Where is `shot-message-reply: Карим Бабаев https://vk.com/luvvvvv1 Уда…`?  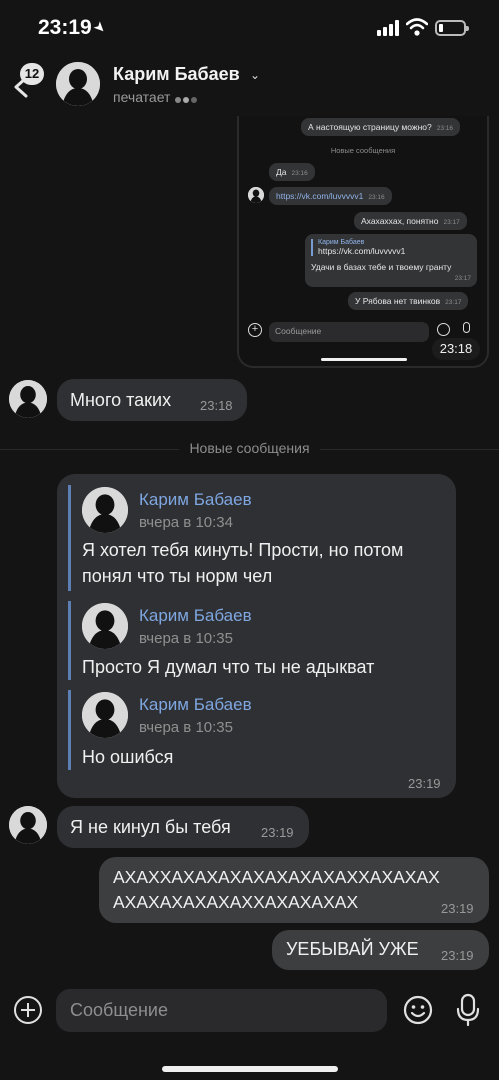 shot-message-reply: Карим Бабаев https://vk.com/luvvvvv1 Уда… is located at coordinates (391, 260).